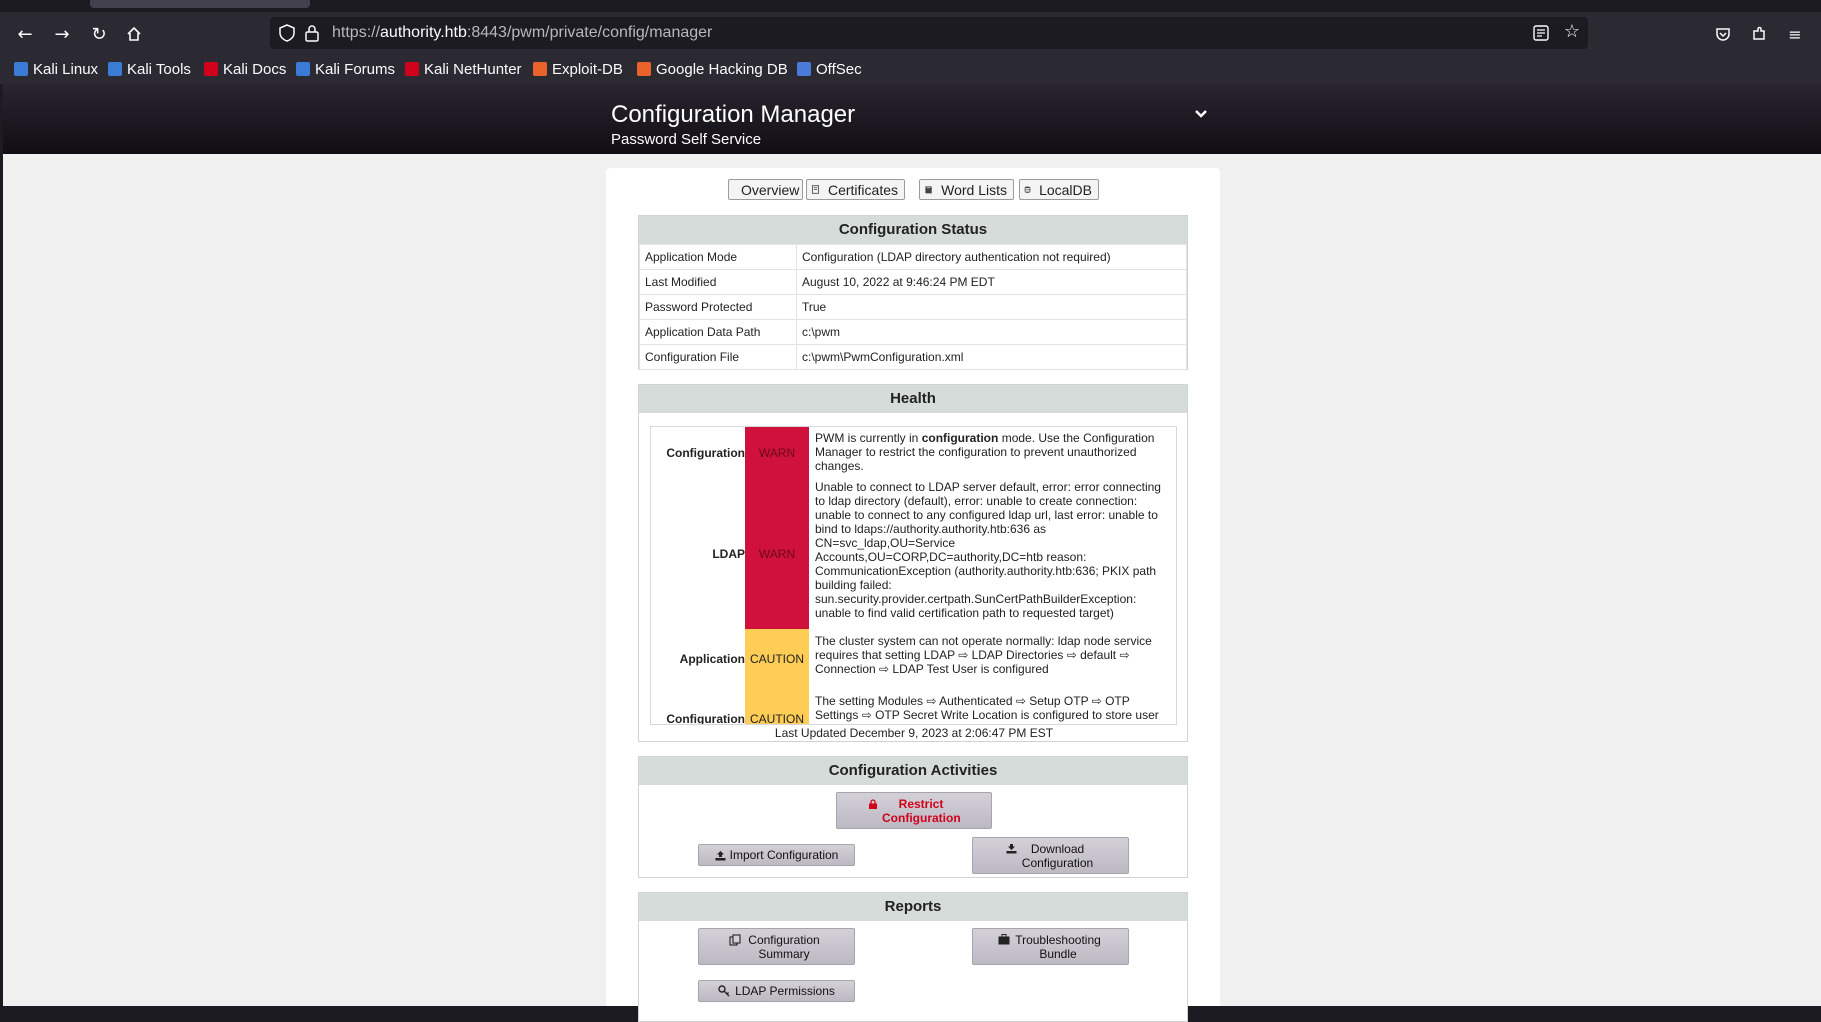 This screenshot has width=1821, height=1022. Describe the element at coordinates (720, 855) in the screenshot. I see `upload-icon` at that location.